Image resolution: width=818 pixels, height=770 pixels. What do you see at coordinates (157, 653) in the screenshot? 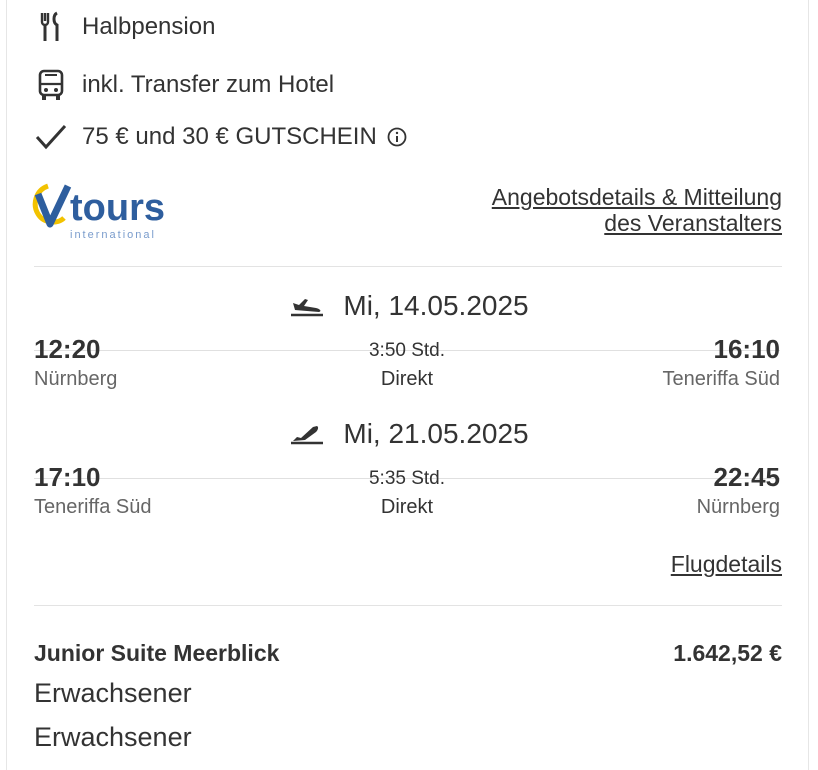
I see `room-name: Junior Suite Meerblick` at bounding box center [157, 653].